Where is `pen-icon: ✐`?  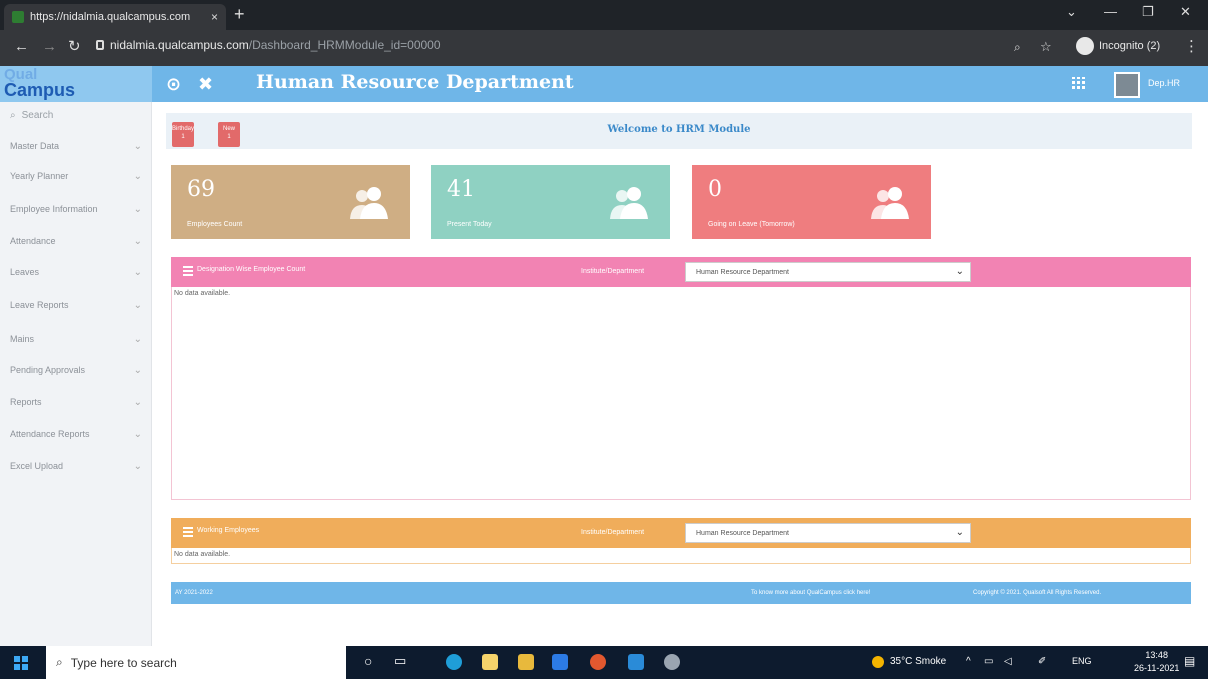 pen-icon: ✐ is located at coordinates (1042, 661).